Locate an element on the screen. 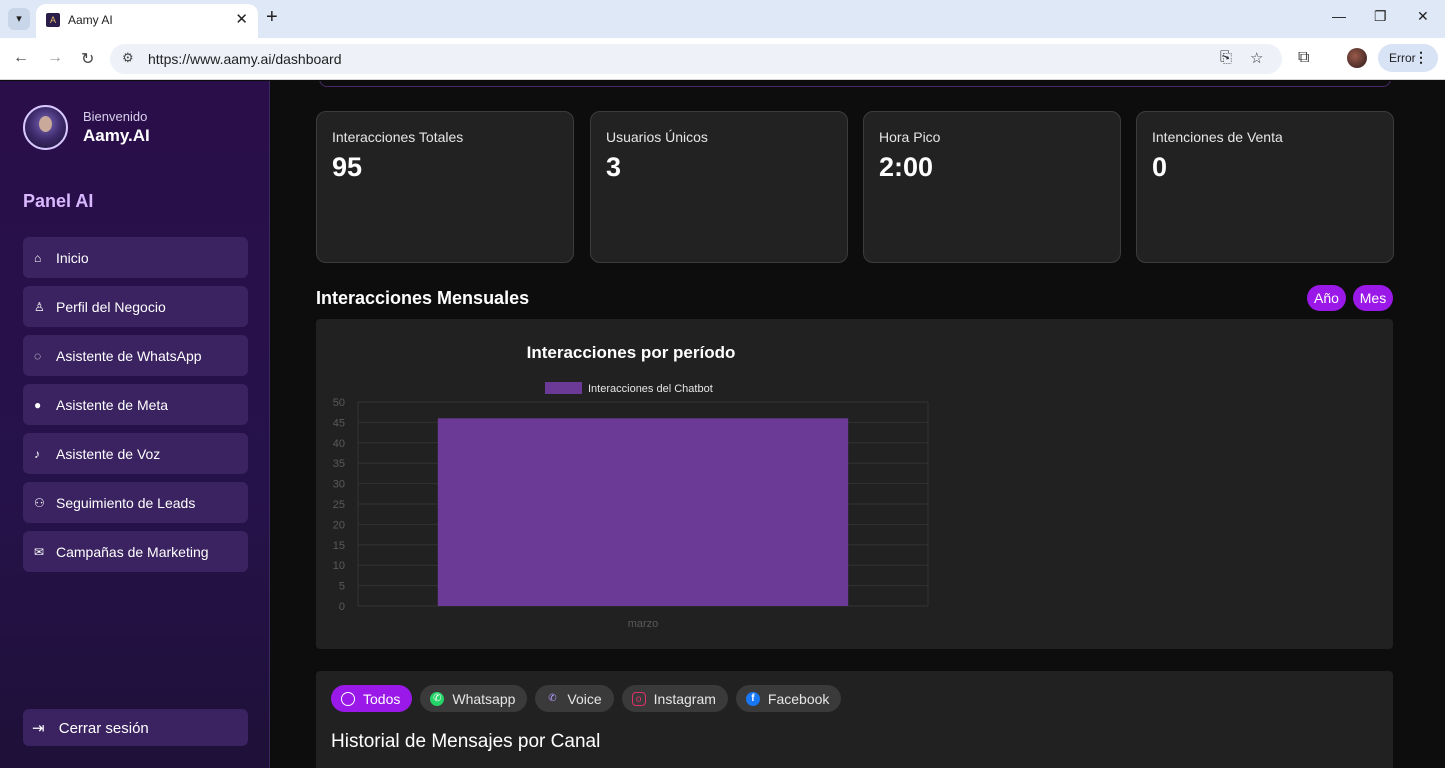  filter-label: Instagram is located at coordinates (684, 698).